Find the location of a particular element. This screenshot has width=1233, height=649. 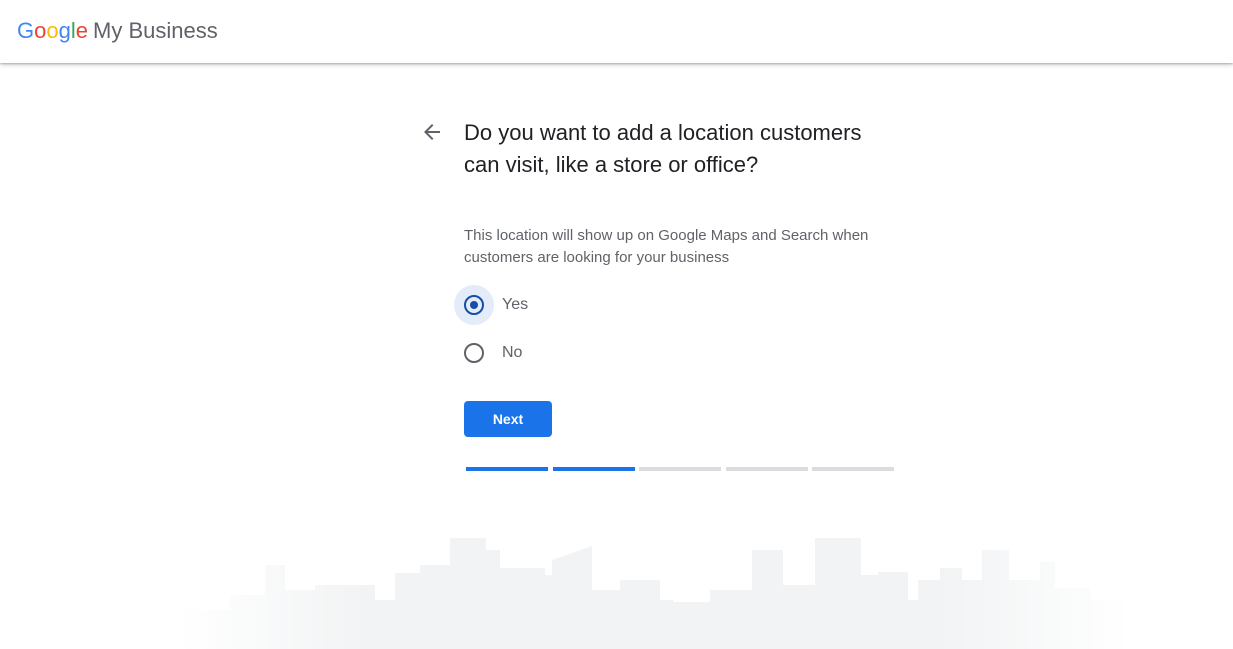

arrow-left-icon is located at coordinates (432, 132).